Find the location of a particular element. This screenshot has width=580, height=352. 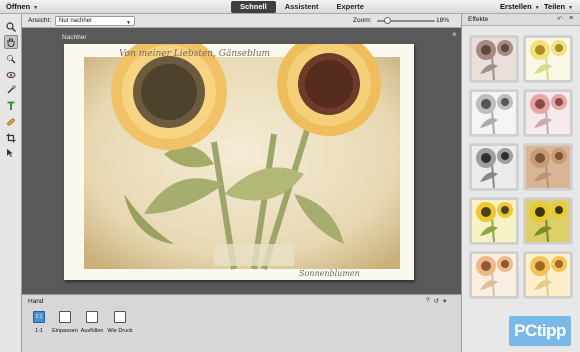

toolbox is located at coordinates (11, 183).